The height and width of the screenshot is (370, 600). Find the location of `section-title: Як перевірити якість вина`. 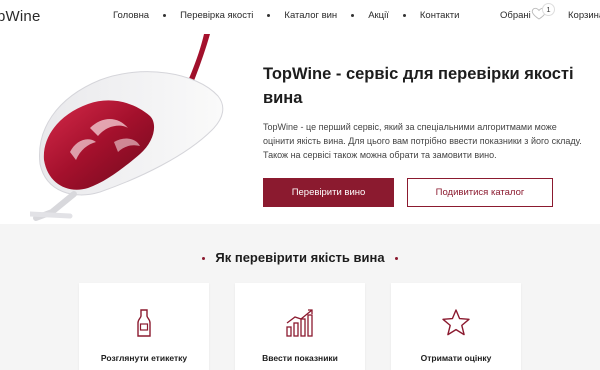

section-title: Як перевірити якість вина is located at coordinates (300, 257).